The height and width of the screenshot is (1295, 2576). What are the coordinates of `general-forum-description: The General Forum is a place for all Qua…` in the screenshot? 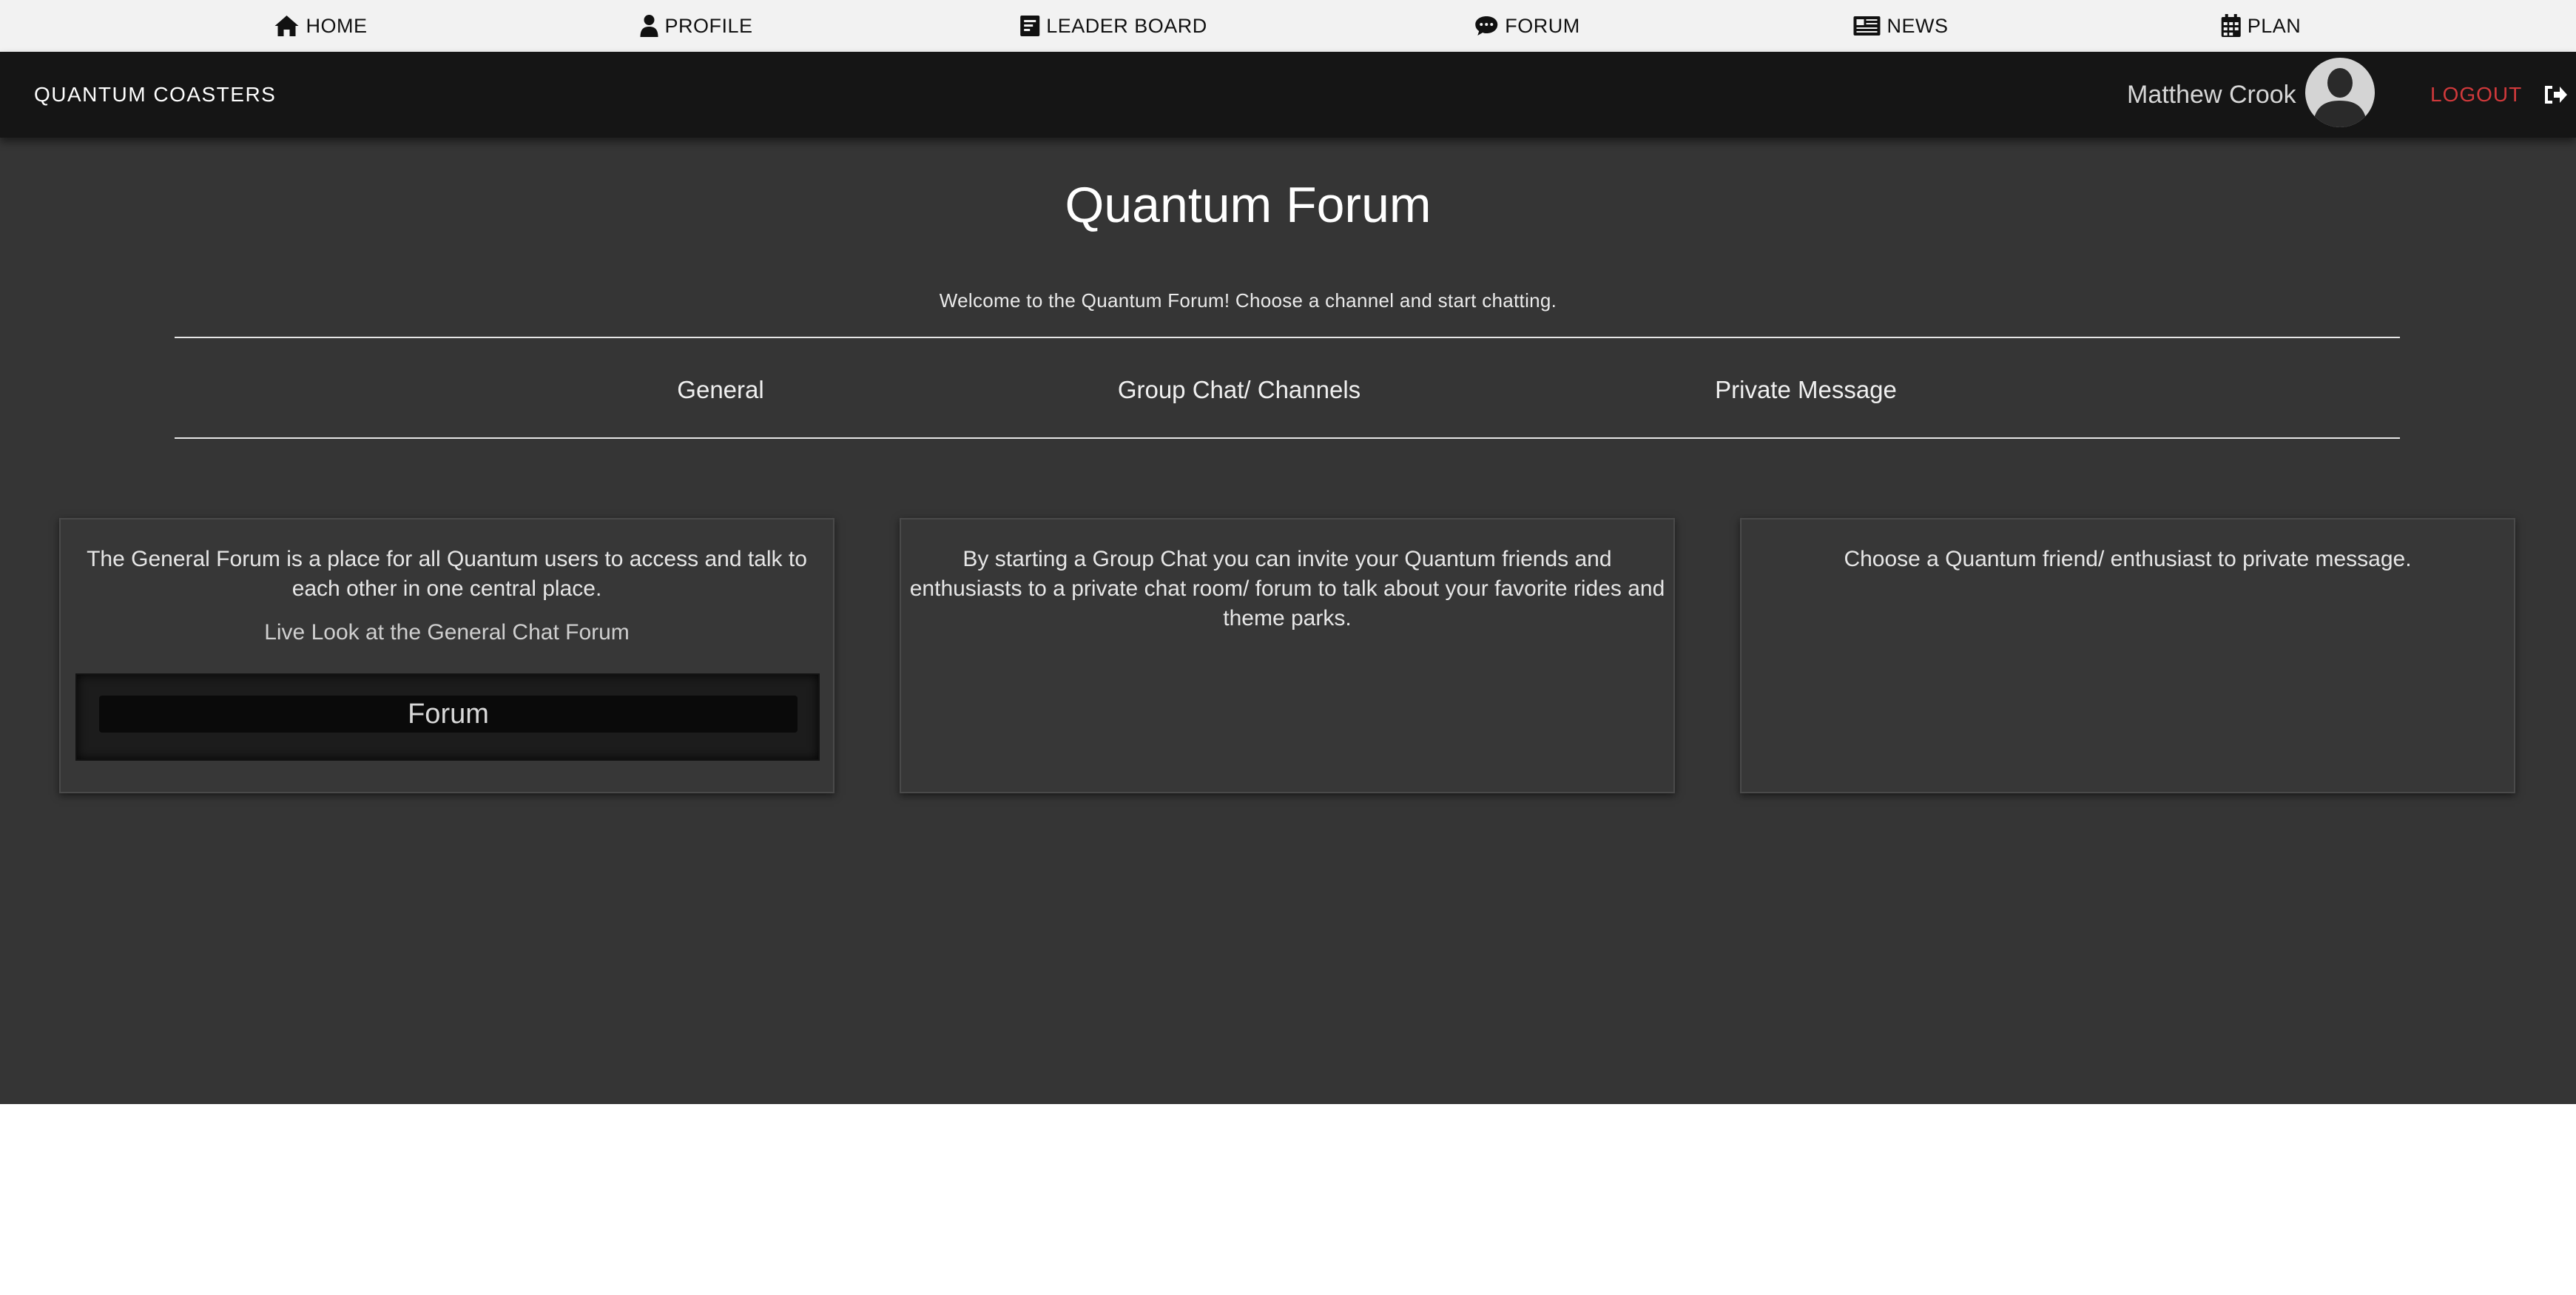 It's located at (447, 574).